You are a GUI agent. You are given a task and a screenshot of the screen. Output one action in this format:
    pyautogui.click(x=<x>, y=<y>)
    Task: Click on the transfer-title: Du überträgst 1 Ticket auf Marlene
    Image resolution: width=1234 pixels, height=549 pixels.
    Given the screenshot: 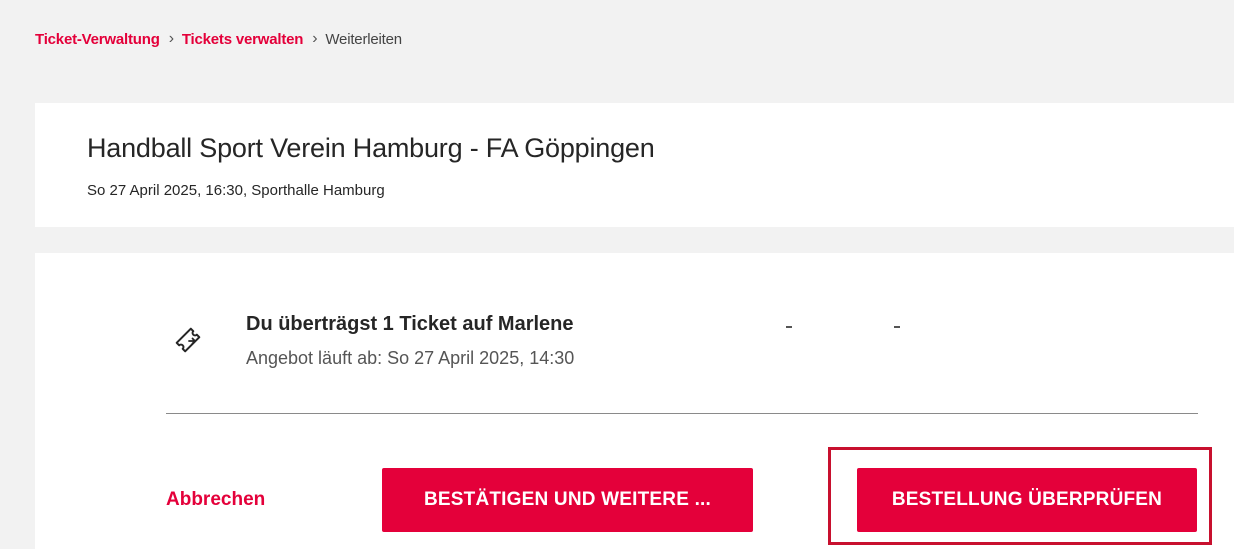 What is the action you would take?
    pyautogui.click(x=410, y=324)
    